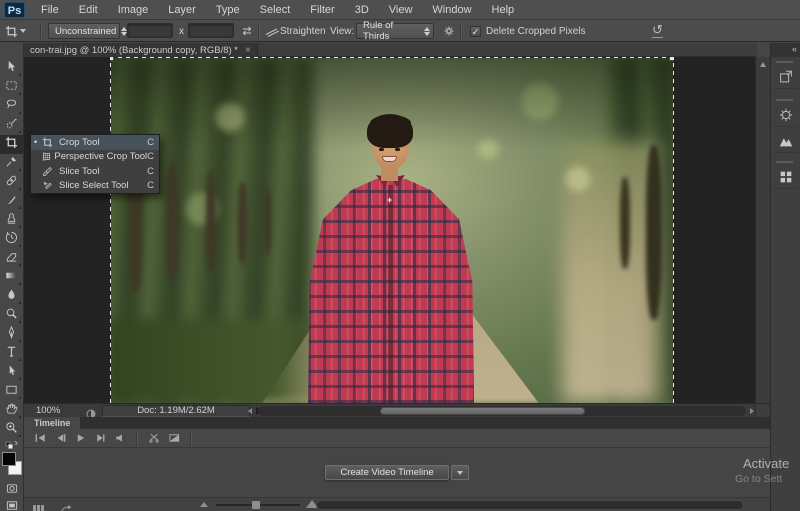  What do you see at coordinates (322, 10) in the screenshot?
I see `menu-filter: Filter` at bounding box center [322, 10].